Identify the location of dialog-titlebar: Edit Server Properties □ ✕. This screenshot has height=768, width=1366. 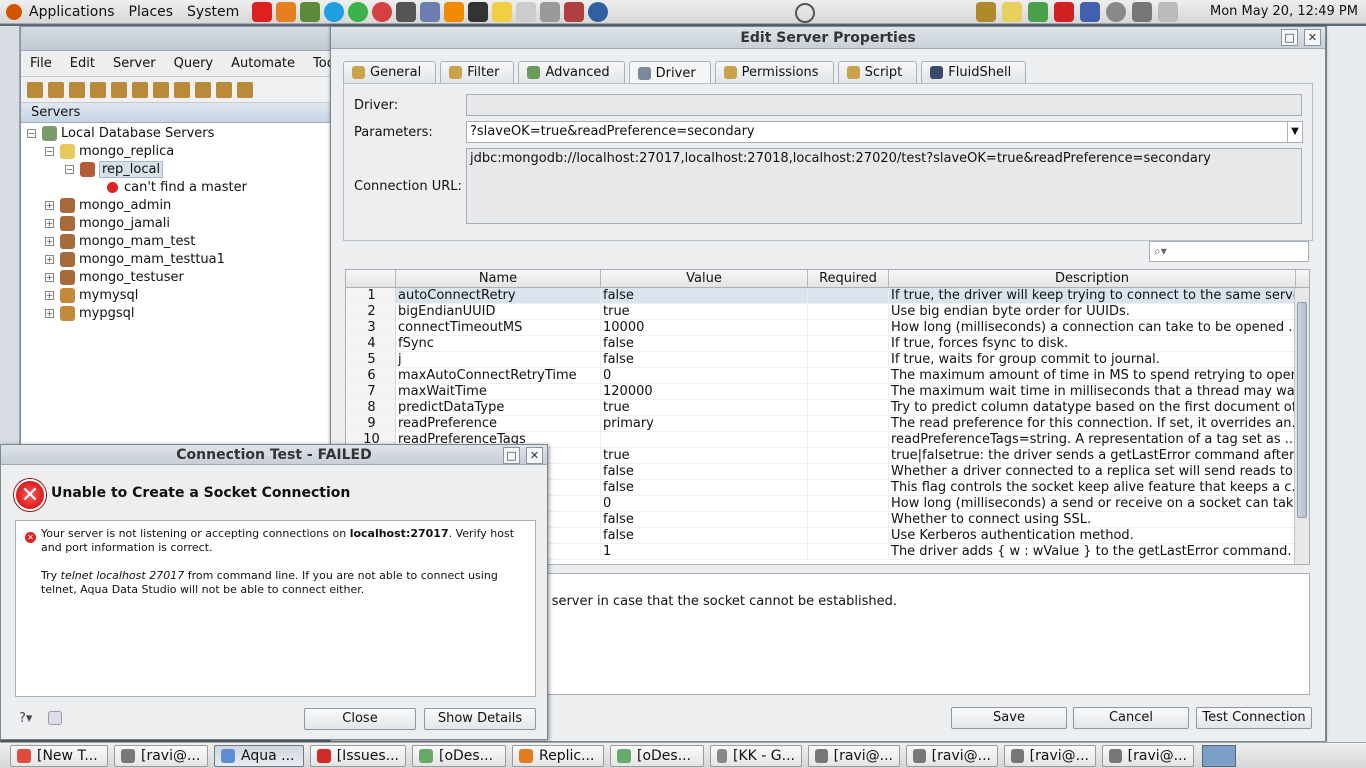
(828, 38).